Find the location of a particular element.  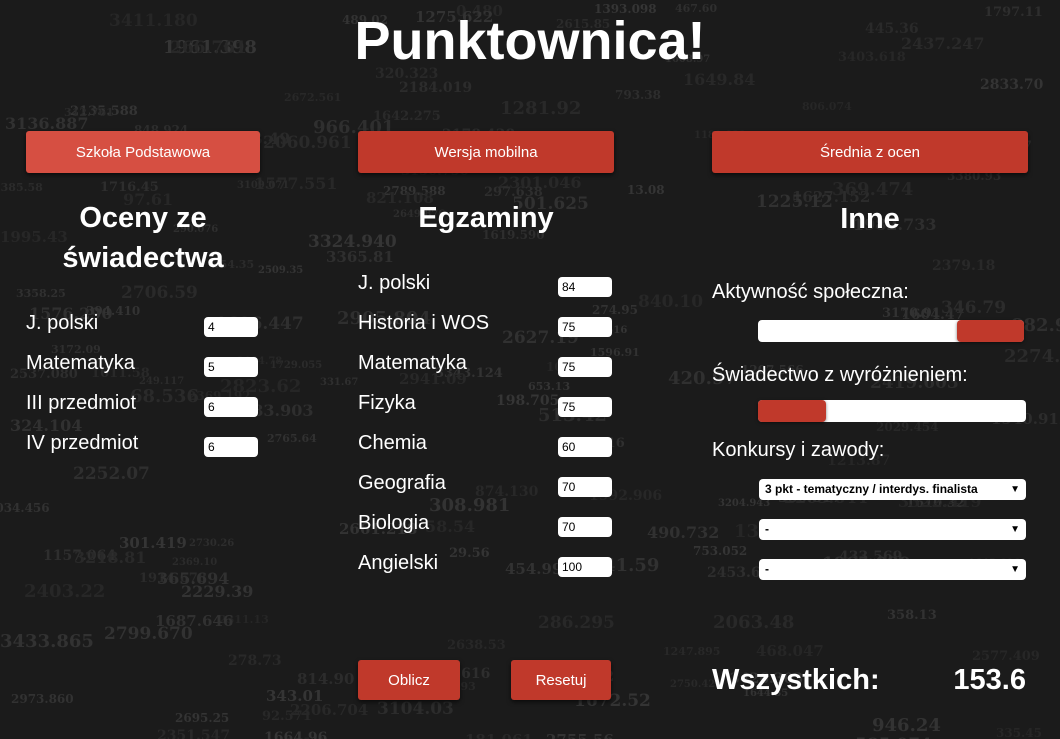

grades-heading-line1: Oceny ze is located at coordinates (143, 218).